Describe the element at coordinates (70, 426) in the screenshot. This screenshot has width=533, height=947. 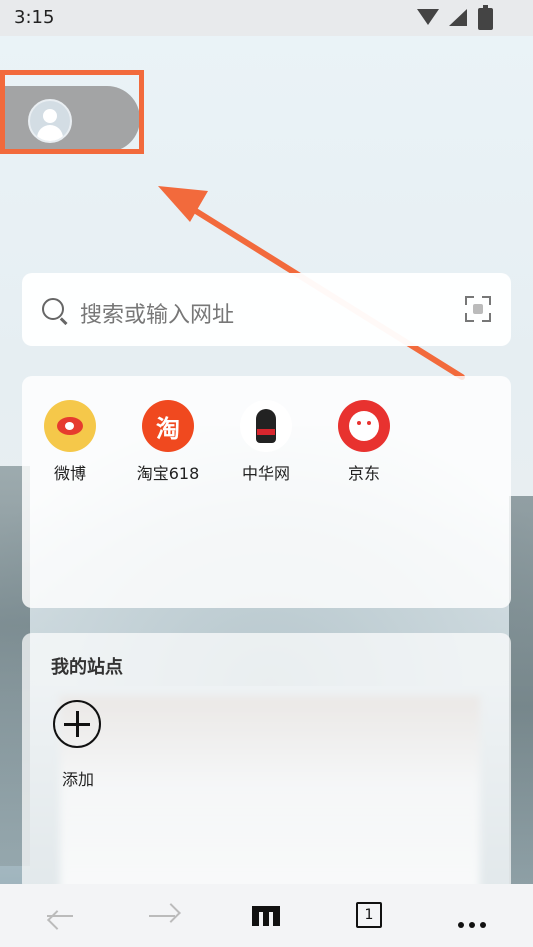
I see `weibo-icon` at that location.